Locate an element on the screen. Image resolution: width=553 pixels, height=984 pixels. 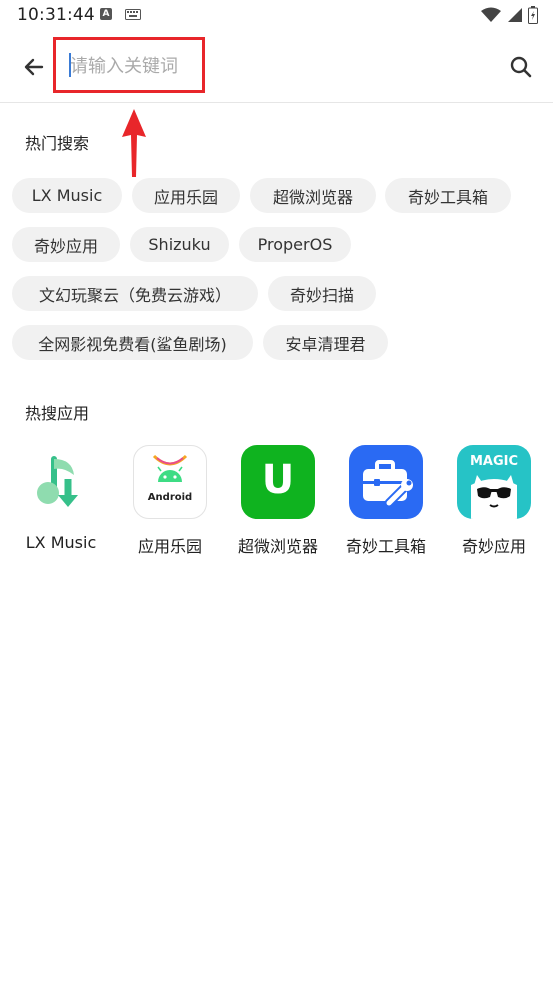
lx-music-icon is located at coordinates (61, 482).